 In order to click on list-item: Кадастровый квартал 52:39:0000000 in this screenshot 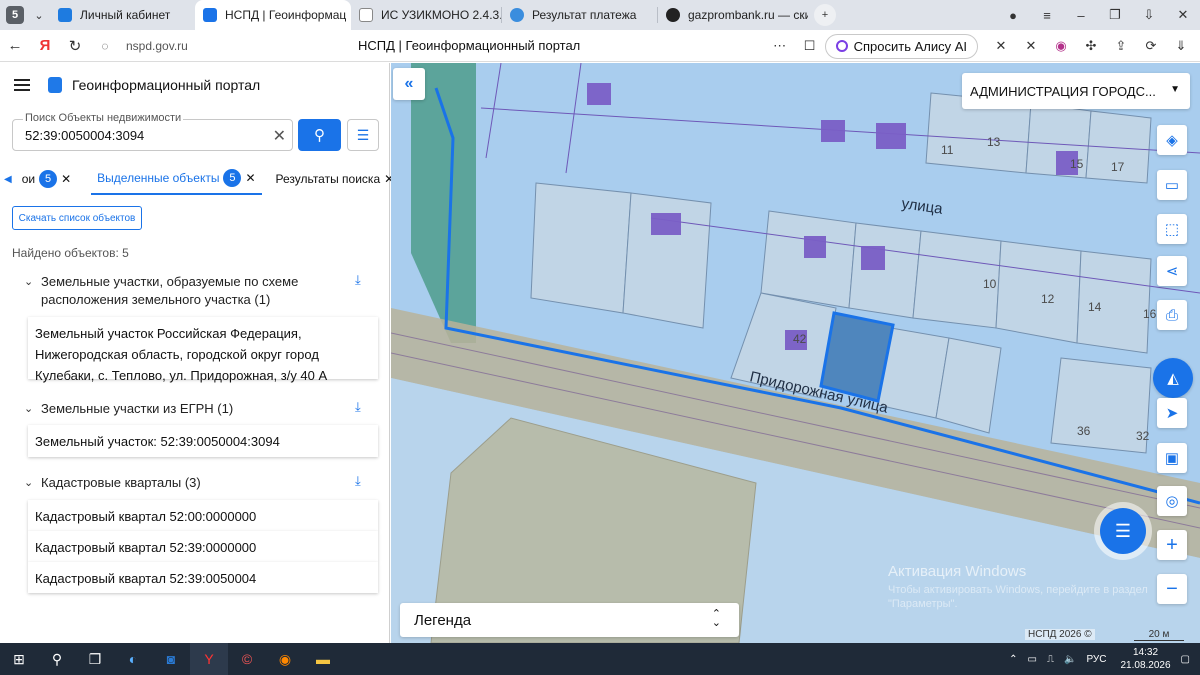, I will do `click(203, 546)`.